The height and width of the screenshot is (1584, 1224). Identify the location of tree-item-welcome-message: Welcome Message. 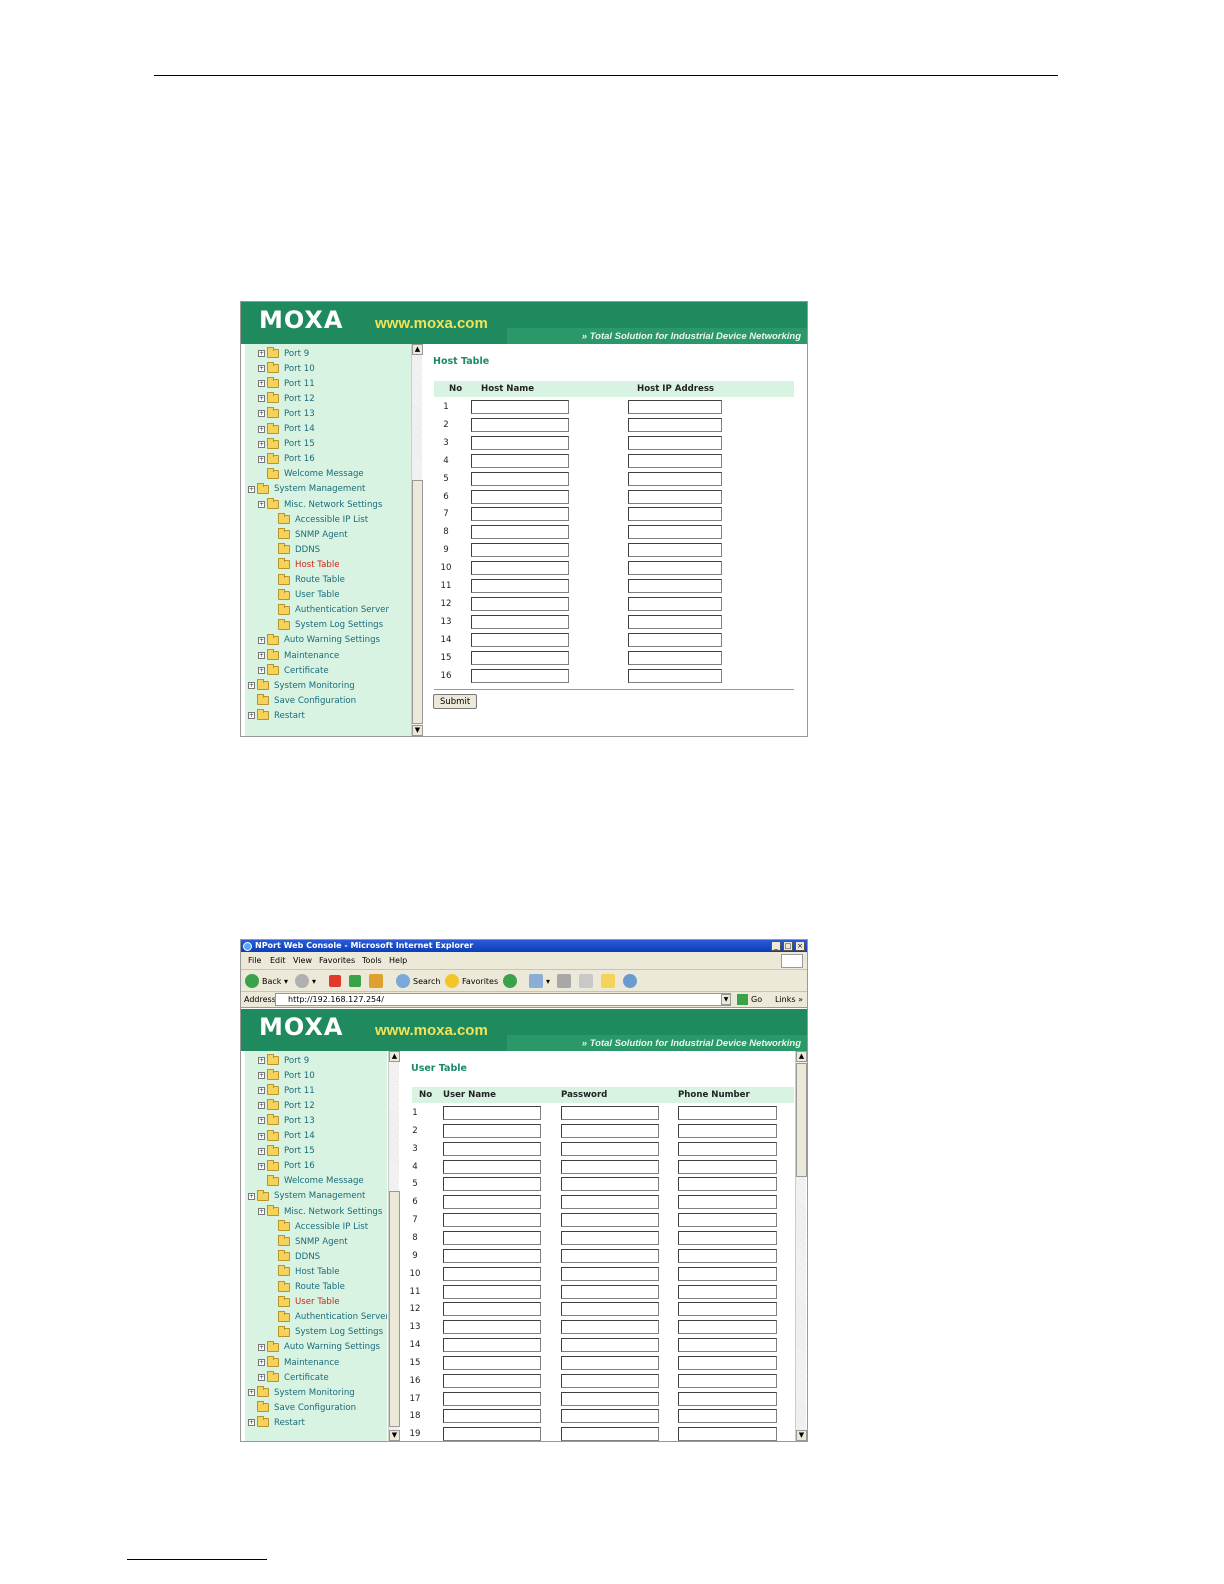
(311, 474).